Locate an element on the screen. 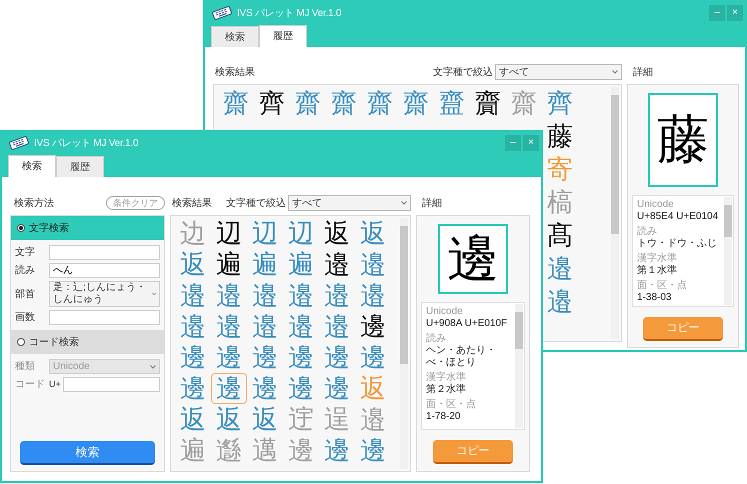 This screenshot has width=747, height=484. field-value: ヘン・あたり・べ・ほとり is located at coordinates (461, 357).